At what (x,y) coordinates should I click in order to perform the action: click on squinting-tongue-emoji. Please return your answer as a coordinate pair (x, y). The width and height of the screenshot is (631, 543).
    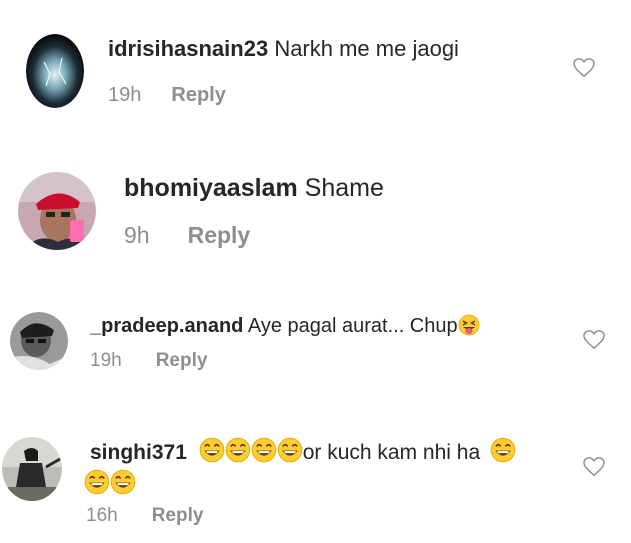
    Looking at the image, I should click on (469, 325).